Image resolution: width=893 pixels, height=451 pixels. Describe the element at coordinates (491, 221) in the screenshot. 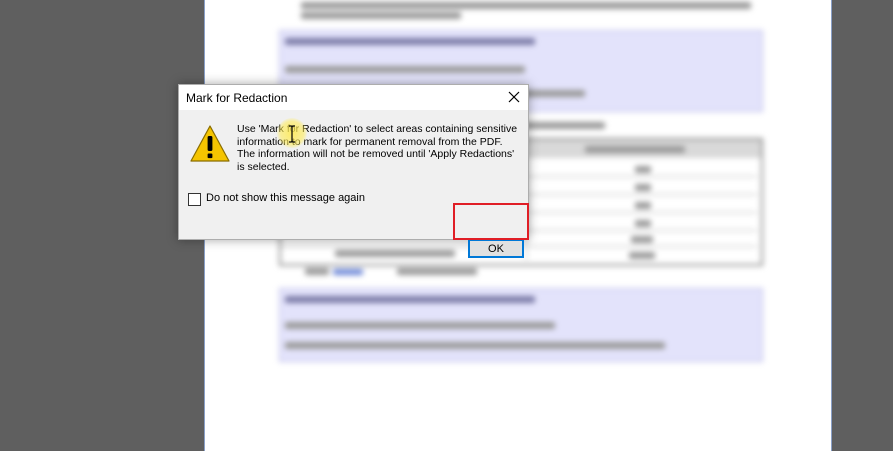

I see `ok-button-highlight` at that location.